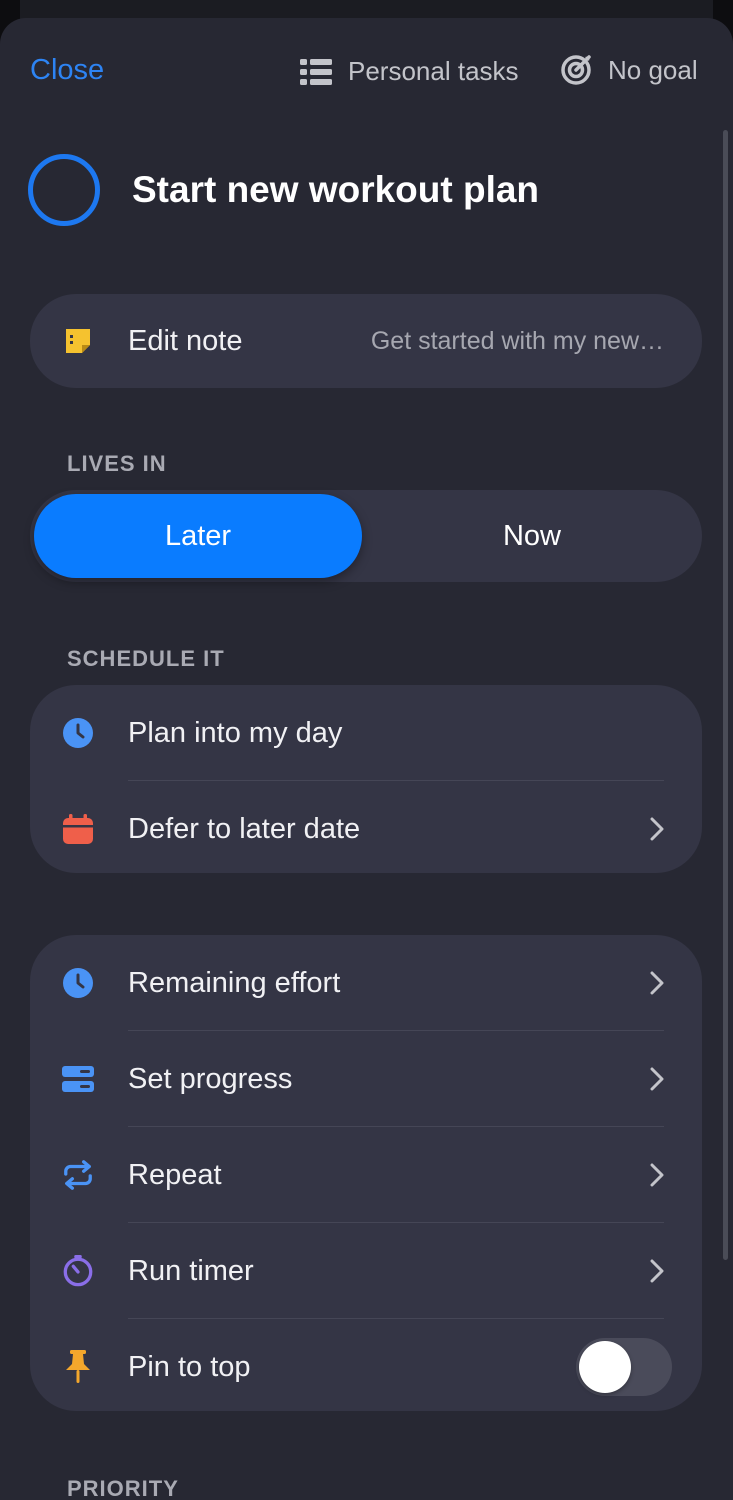  Describe the element at coordinates (433, 71) in the screenshot. I see `list-label: Personal tasks` at that location.